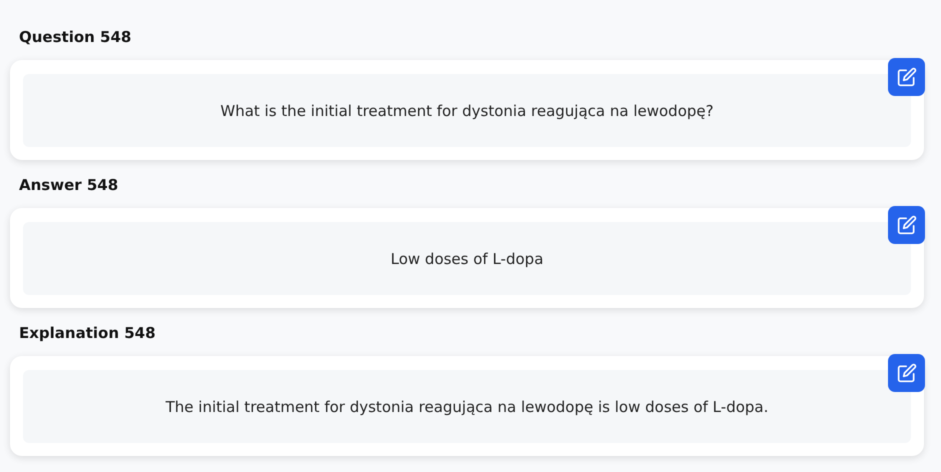  Describe the element at coordinates (75, 37) in the screenshot. I see `section-heading: Question 548` at that location.